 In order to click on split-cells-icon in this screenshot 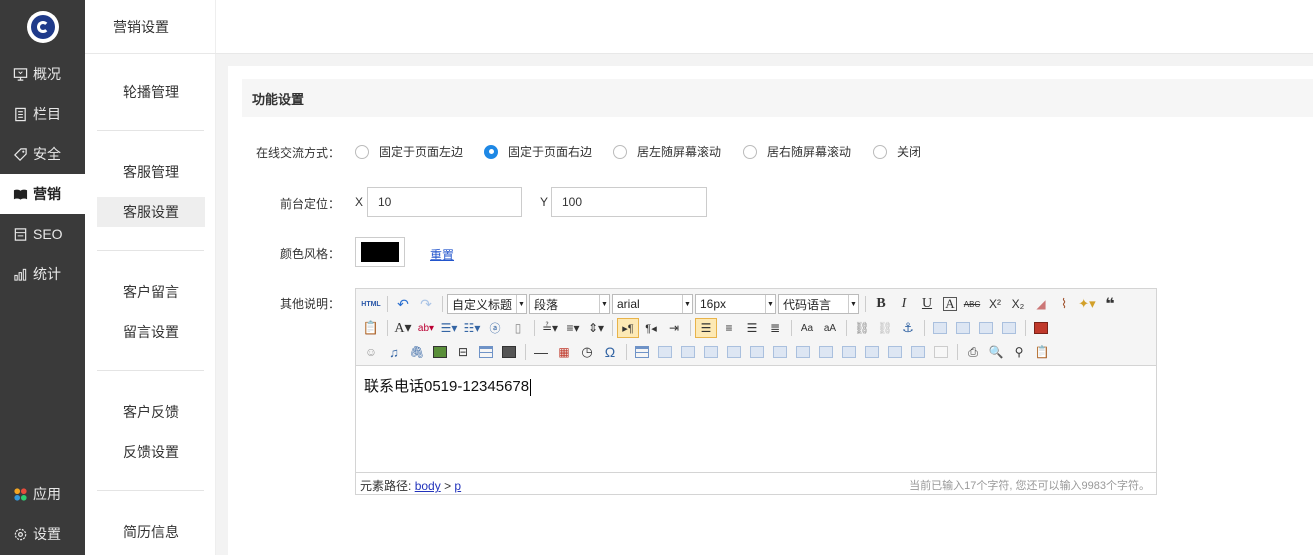, I will do `click(872, 352)`.